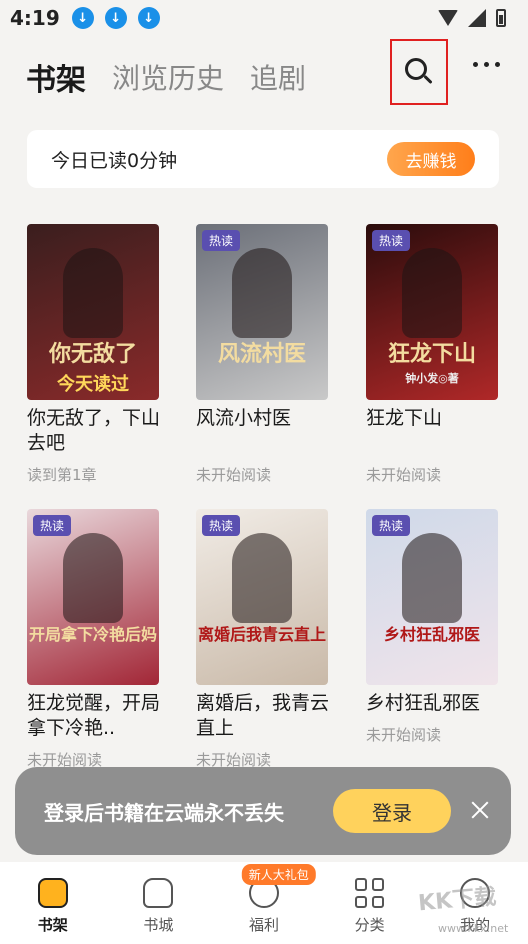 This screenshot has height=944, width=528. What do you see at coordinates (473, 928) in the screenshot?
I see `watermark-url: www.kkx.net` at bounding box center [473, 928].